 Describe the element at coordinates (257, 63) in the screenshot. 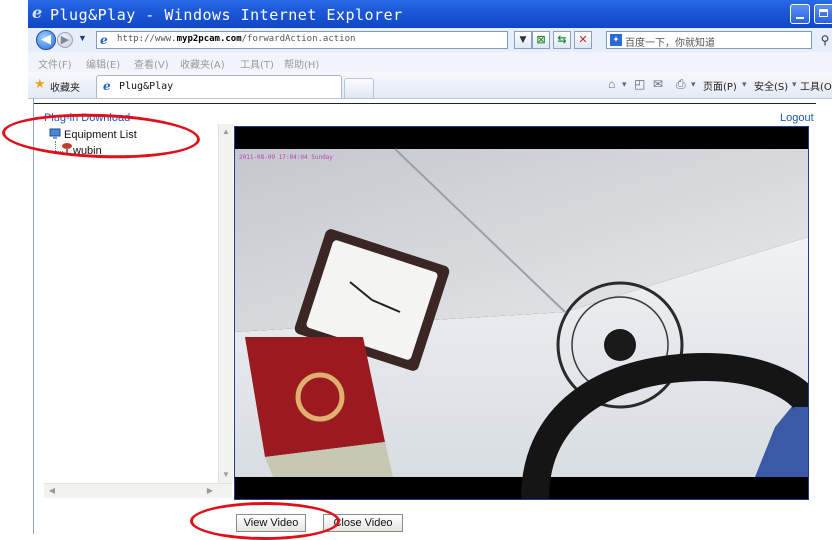

I see `menu-tools: 工具(T)` at that location.